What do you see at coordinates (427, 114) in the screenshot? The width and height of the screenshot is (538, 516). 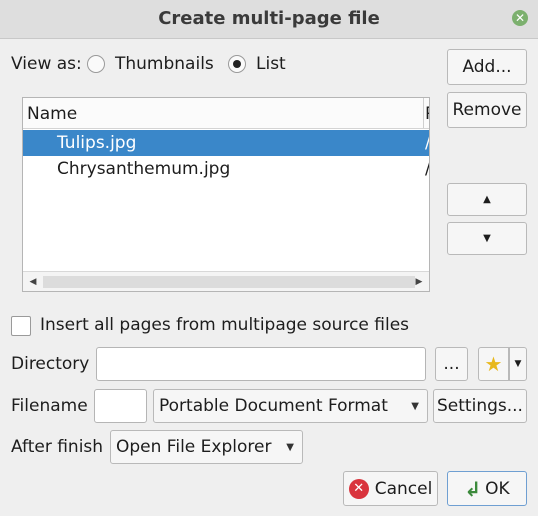 I see `column-path-header: P` at bounding box center [427, 114].